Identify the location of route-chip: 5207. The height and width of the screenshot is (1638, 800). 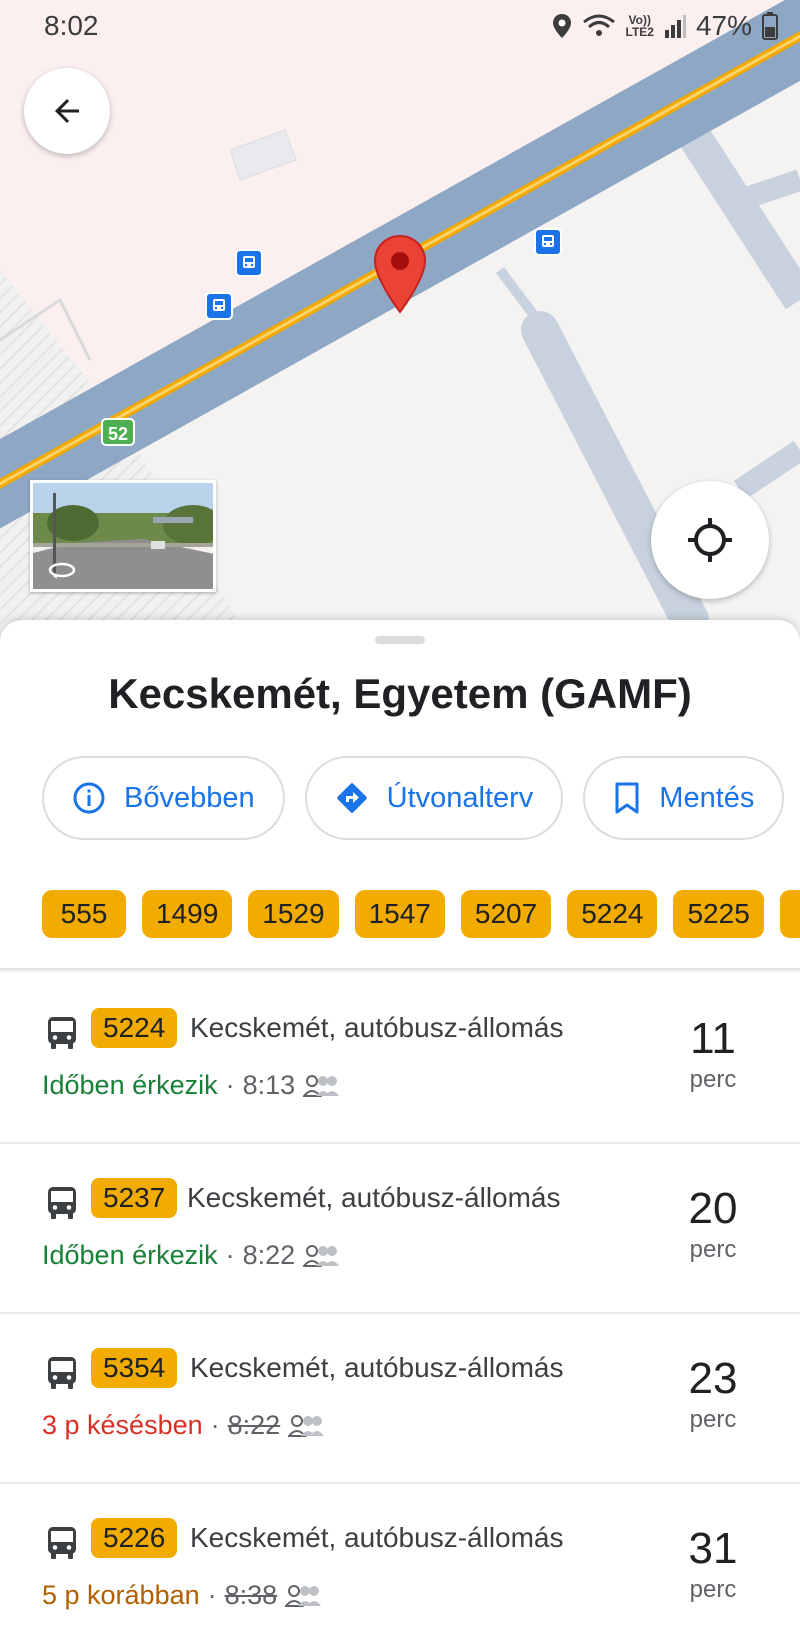
(506, 914).